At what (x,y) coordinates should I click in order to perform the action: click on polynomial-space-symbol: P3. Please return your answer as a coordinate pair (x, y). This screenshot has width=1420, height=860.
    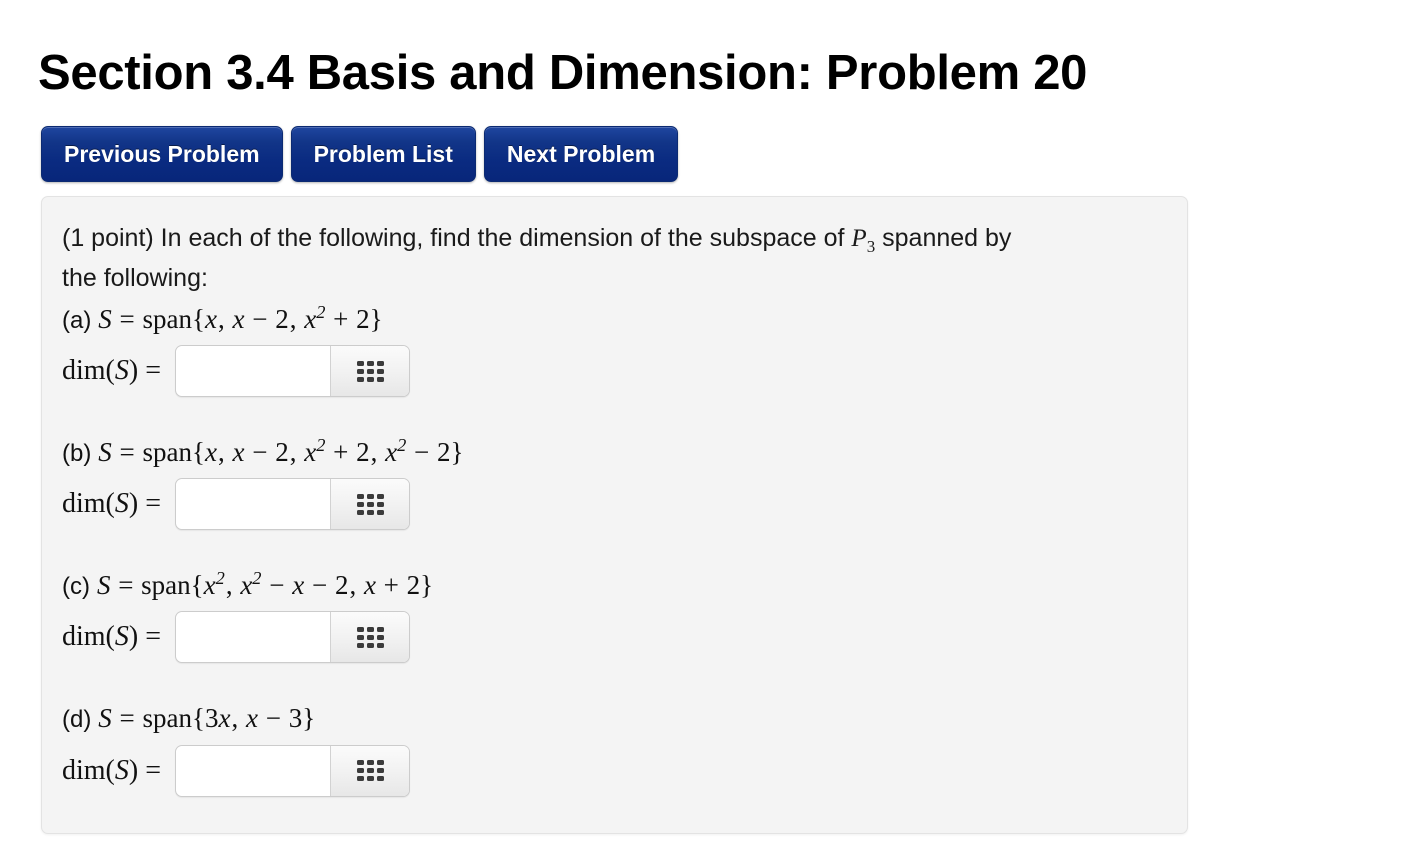
    Looking at the image, I should click on (863, 240).